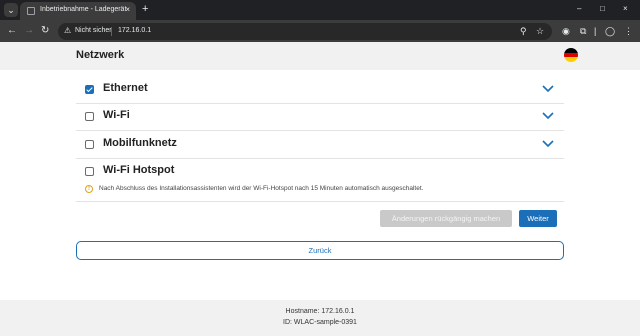 This screenshot has width=640, height=336. What do you see at coordinates (320, 117) in the screenshot?
I see `network-item-wifi: Wi-Fi` at bounding box center [320, 117].